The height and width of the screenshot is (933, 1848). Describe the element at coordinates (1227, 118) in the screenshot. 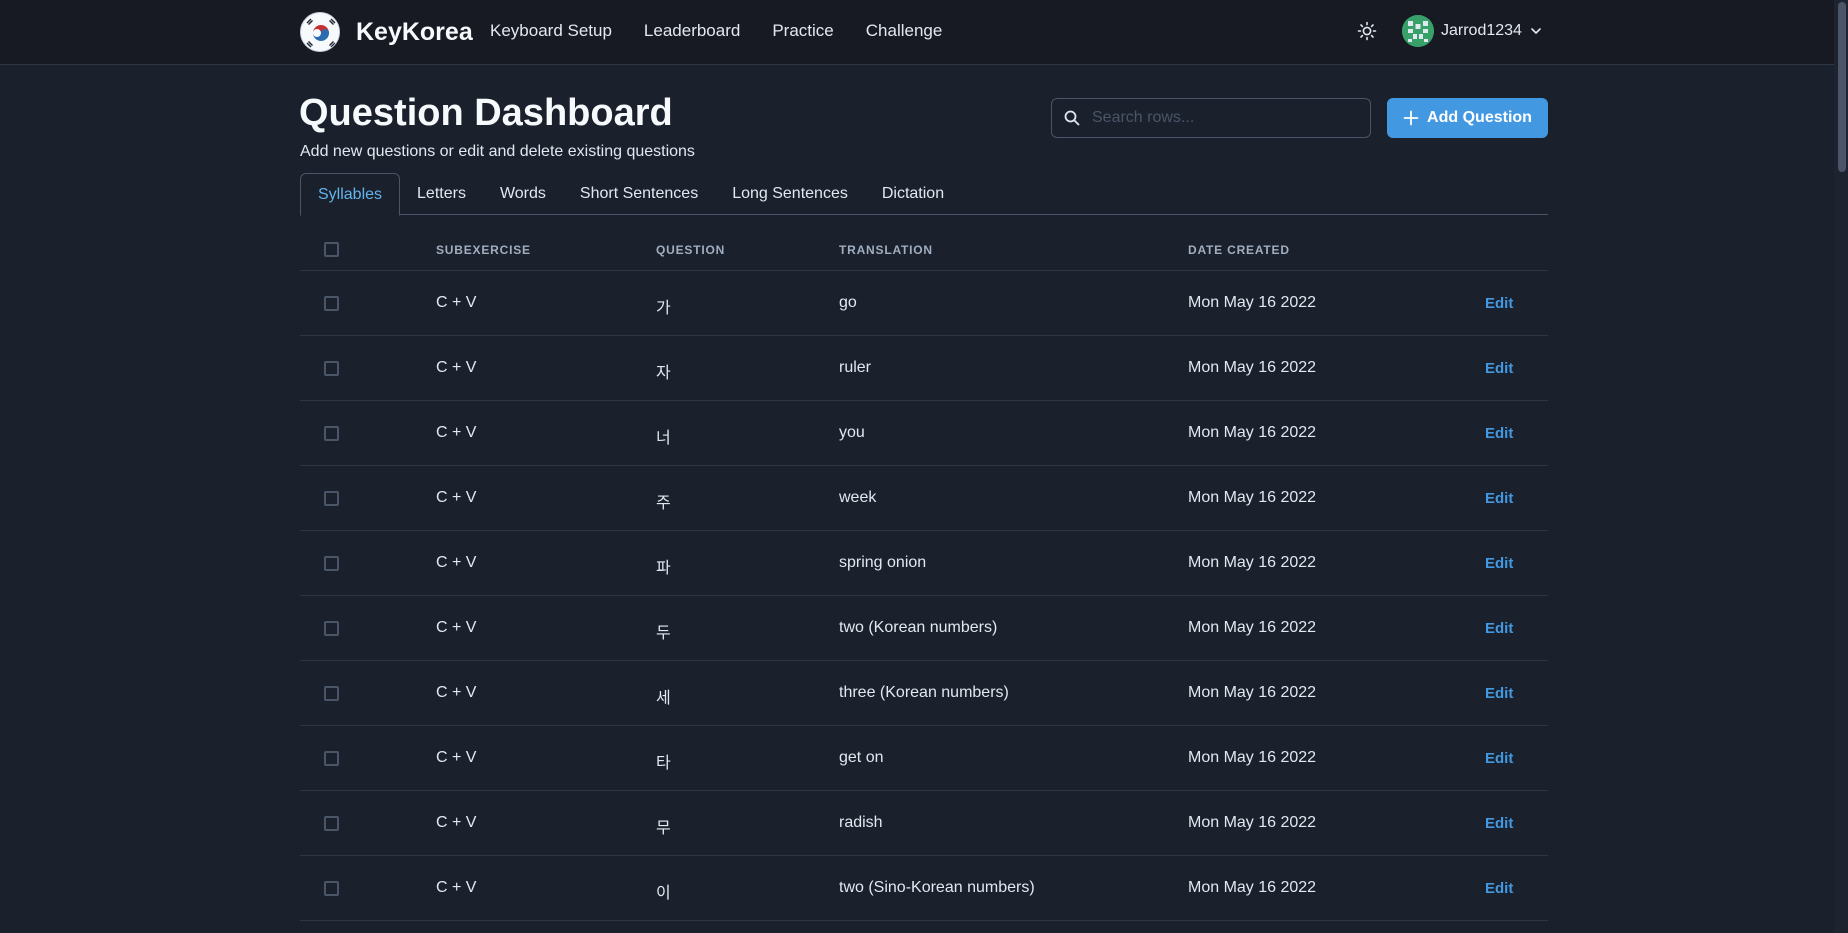

I see `search-input` at that location.